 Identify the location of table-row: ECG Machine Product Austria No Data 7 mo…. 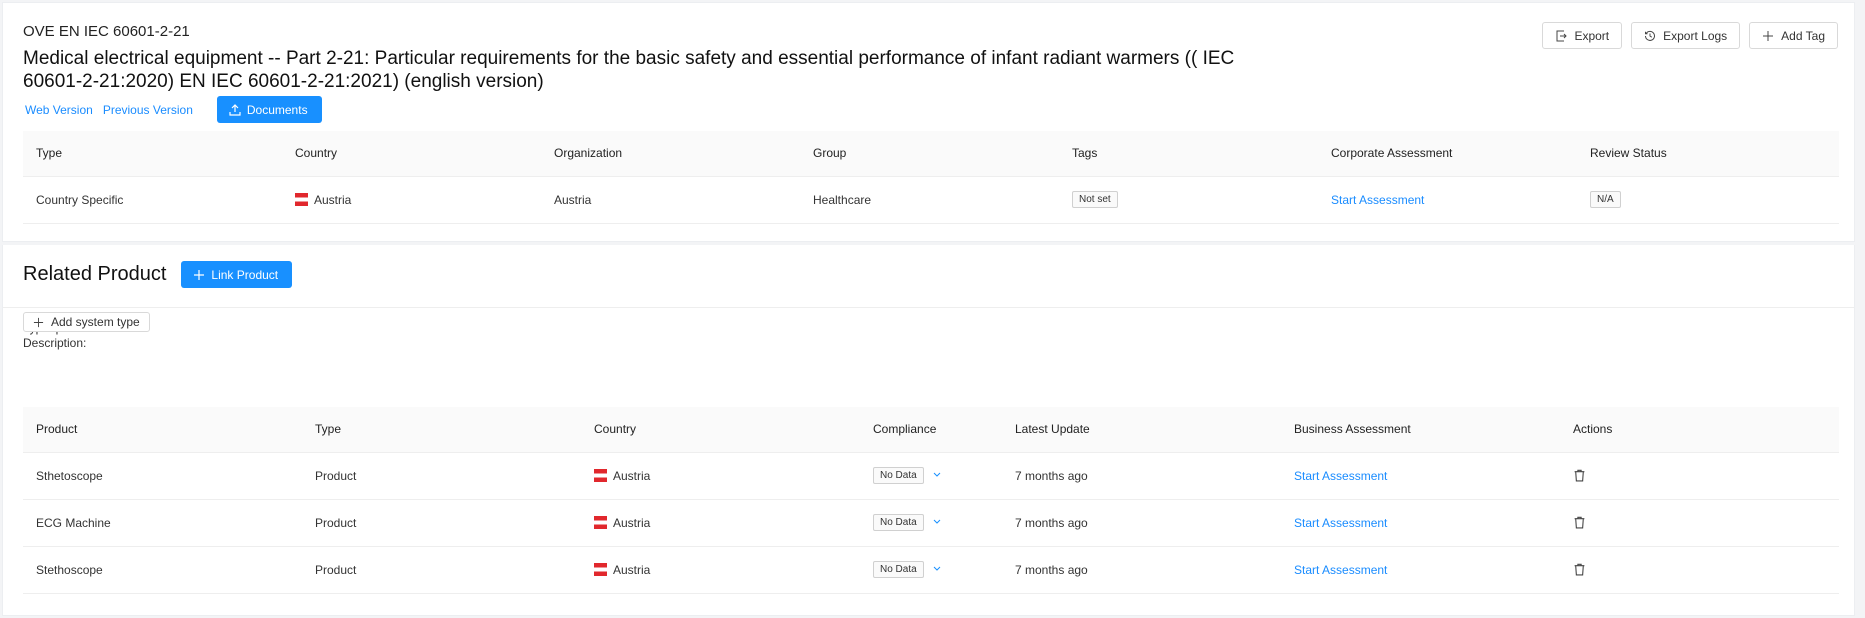
(931, 523).